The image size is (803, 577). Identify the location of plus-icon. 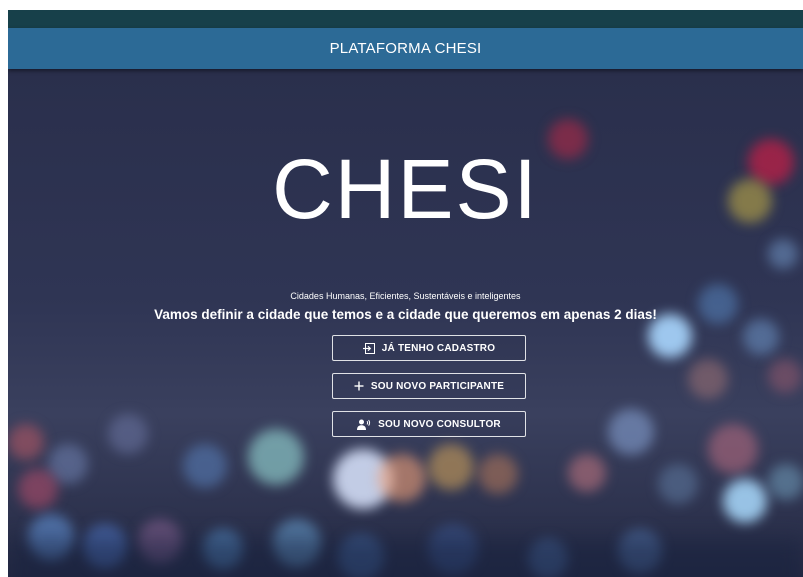
(359, 386).